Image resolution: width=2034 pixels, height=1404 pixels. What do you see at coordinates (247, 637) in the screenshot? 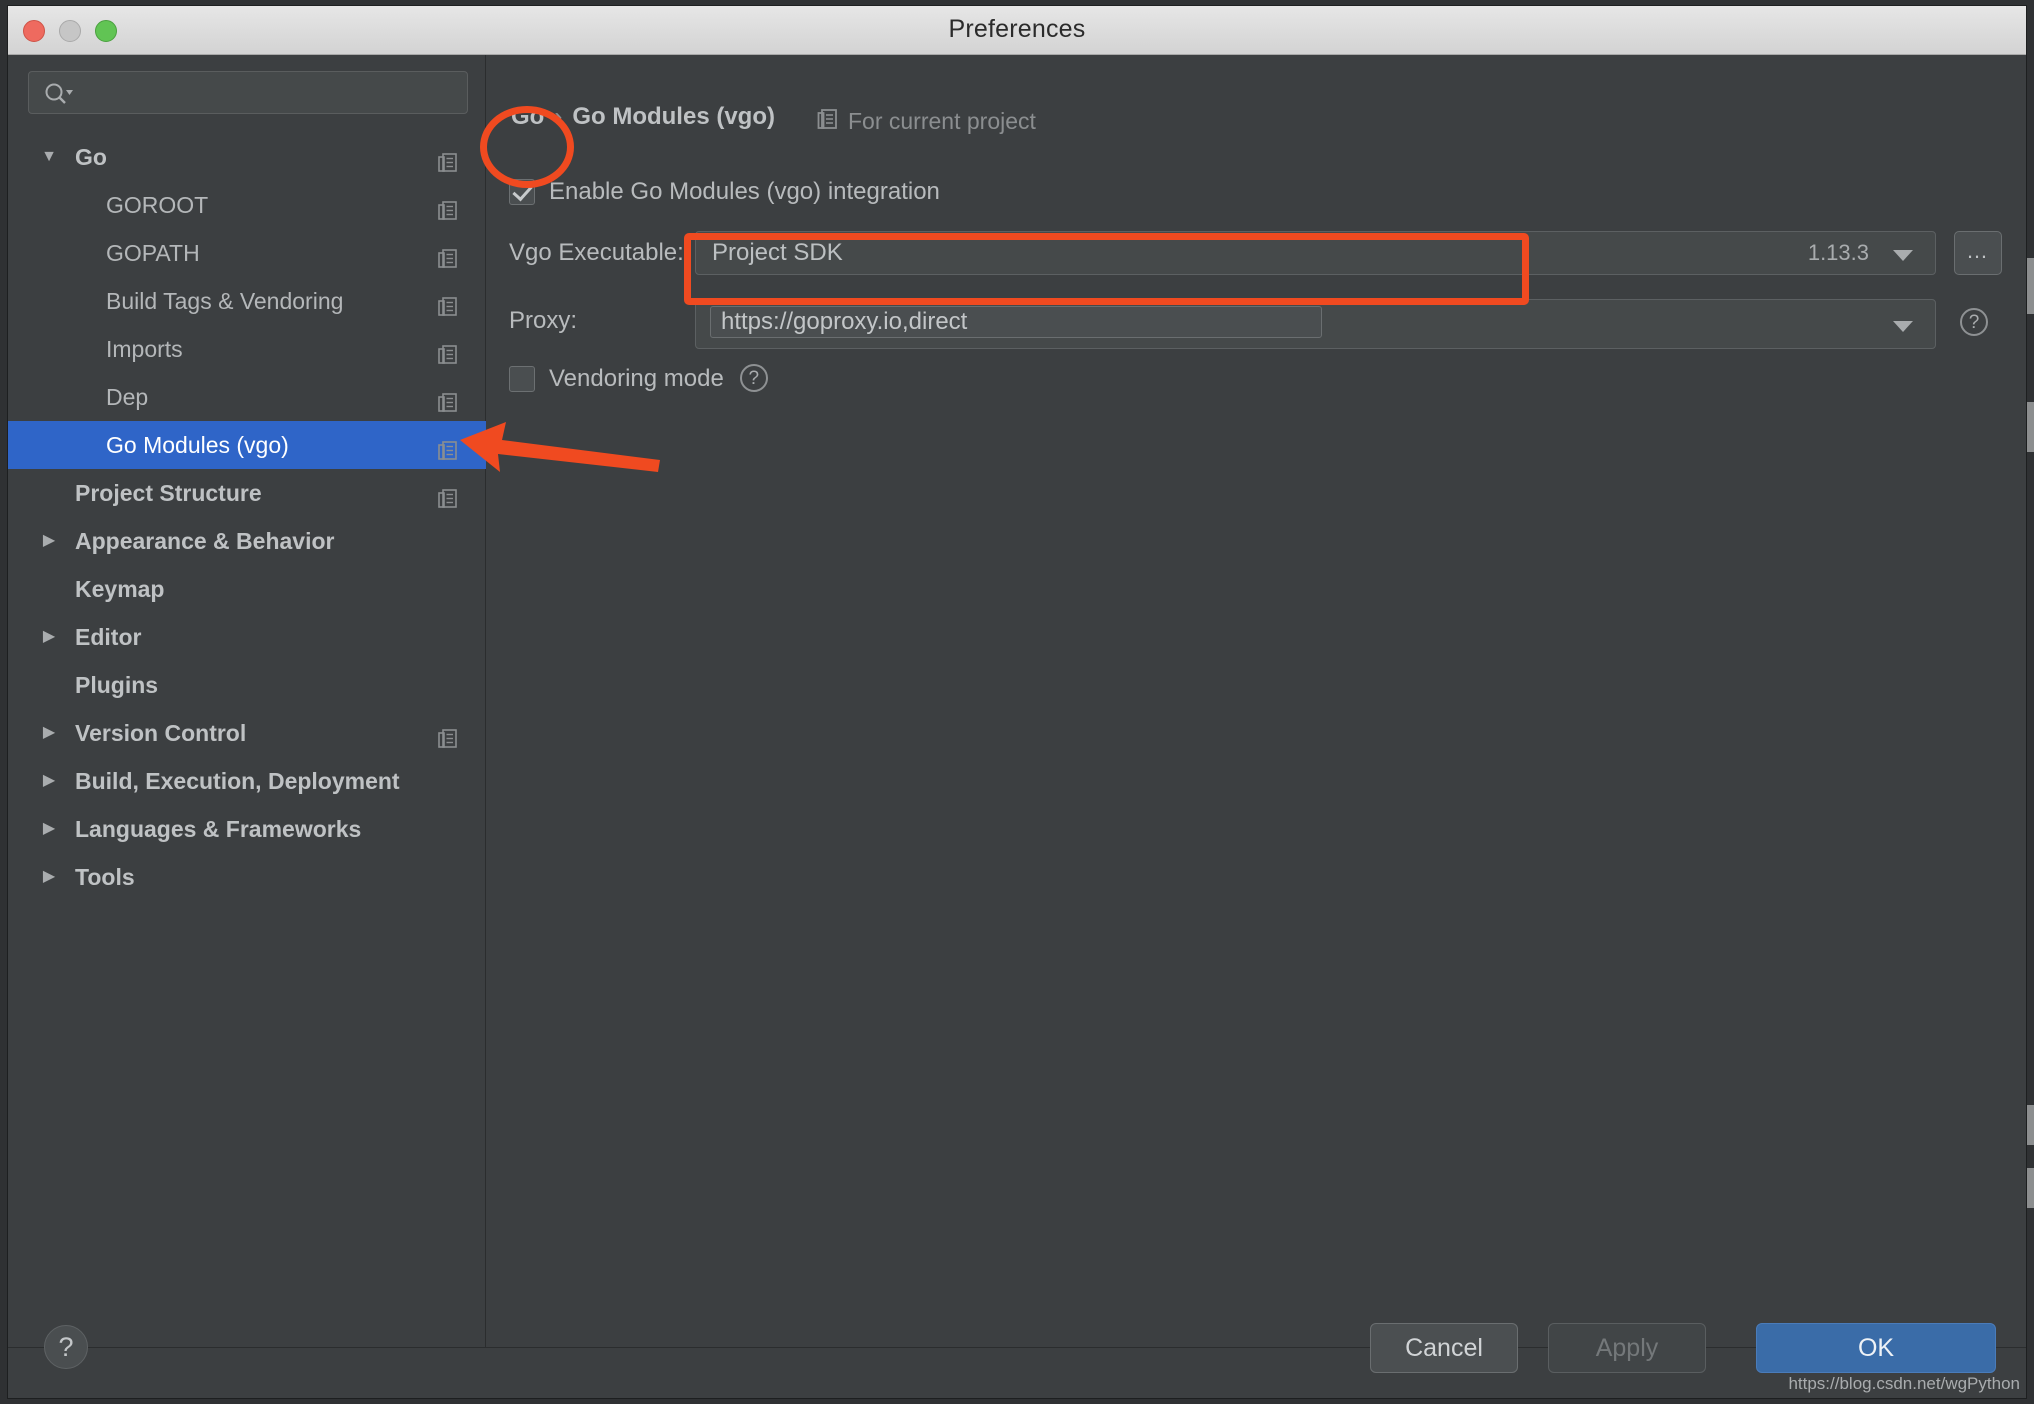
I see `sidebar-item-editor: ▶ Editor` at bounding box center [247, 637].